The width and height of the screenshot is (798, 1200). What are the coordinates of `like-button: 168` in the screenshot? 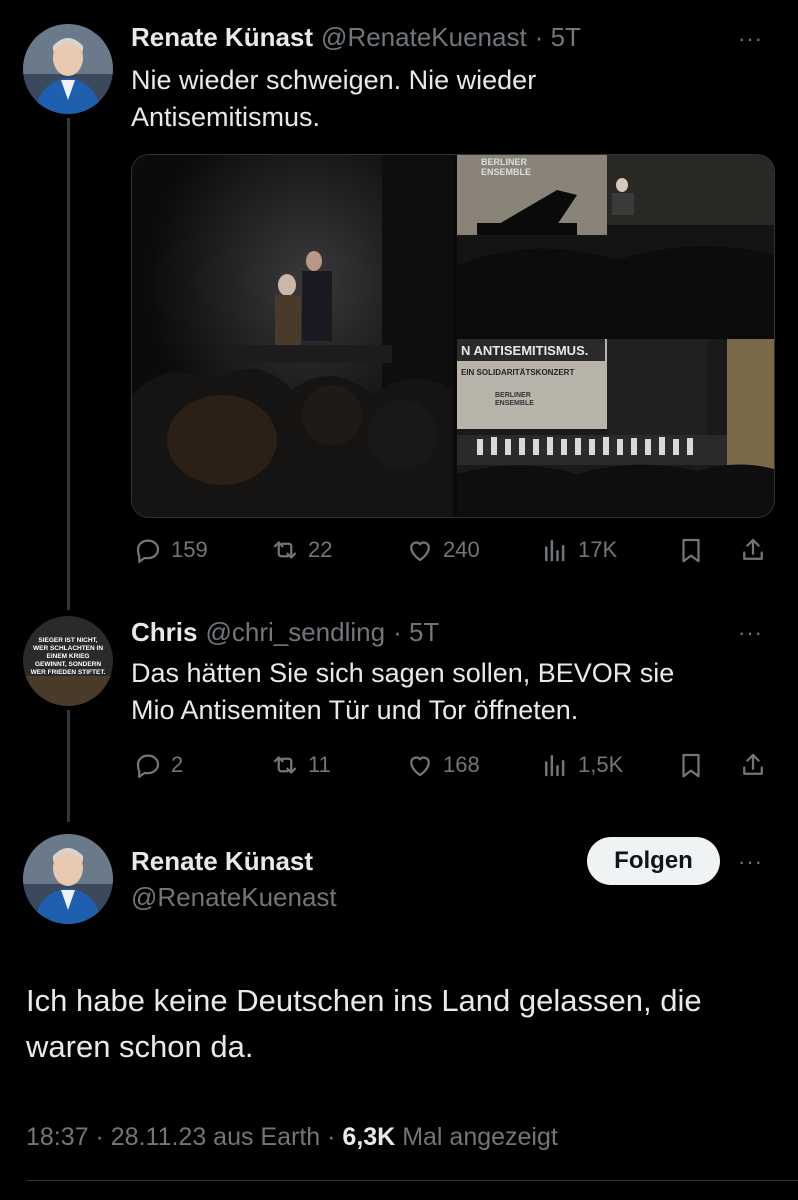 It's located at (442, 765).